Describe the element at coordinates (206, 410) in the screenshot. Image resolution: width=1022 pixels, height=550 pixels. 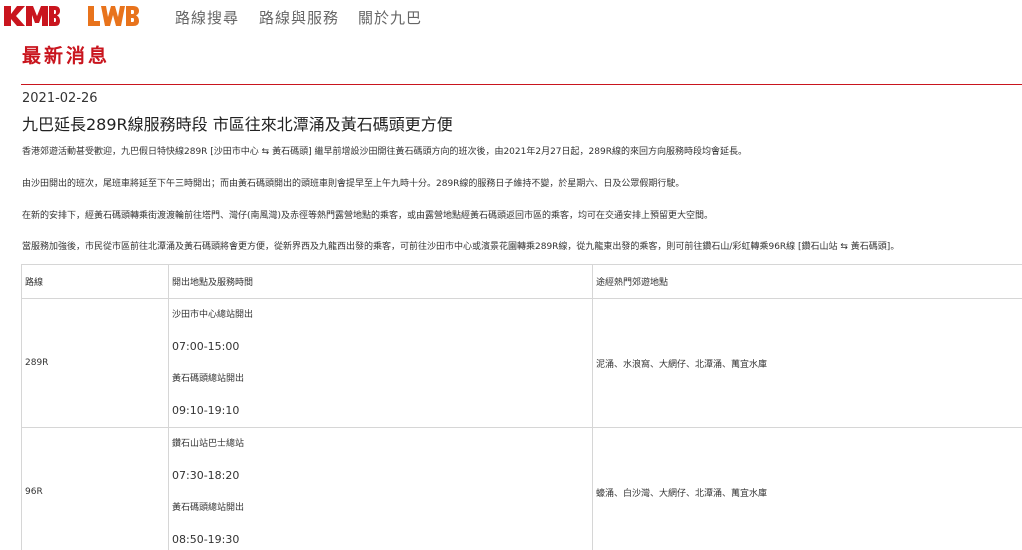
I see `service-hours: 09:10-19:10` at that location.